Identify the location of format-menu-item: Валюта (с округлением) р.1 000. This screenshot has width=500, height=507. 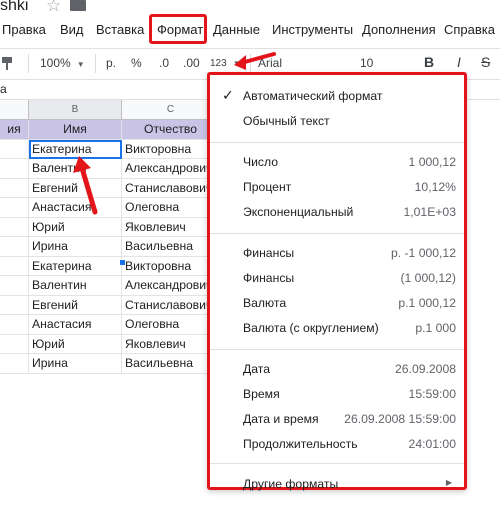
(337, 329).